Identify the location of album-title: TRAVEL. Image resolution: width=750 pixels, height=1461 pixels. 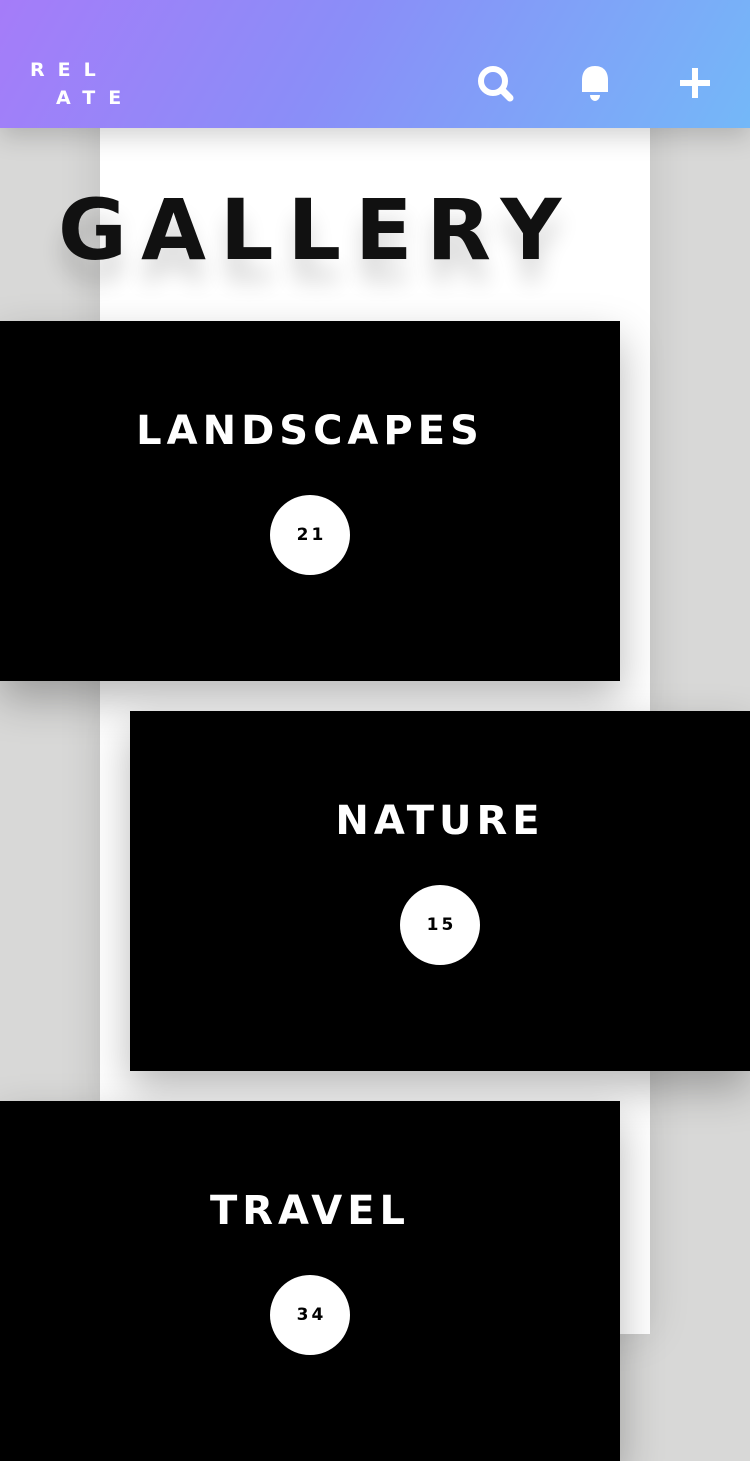
(310, 1211).